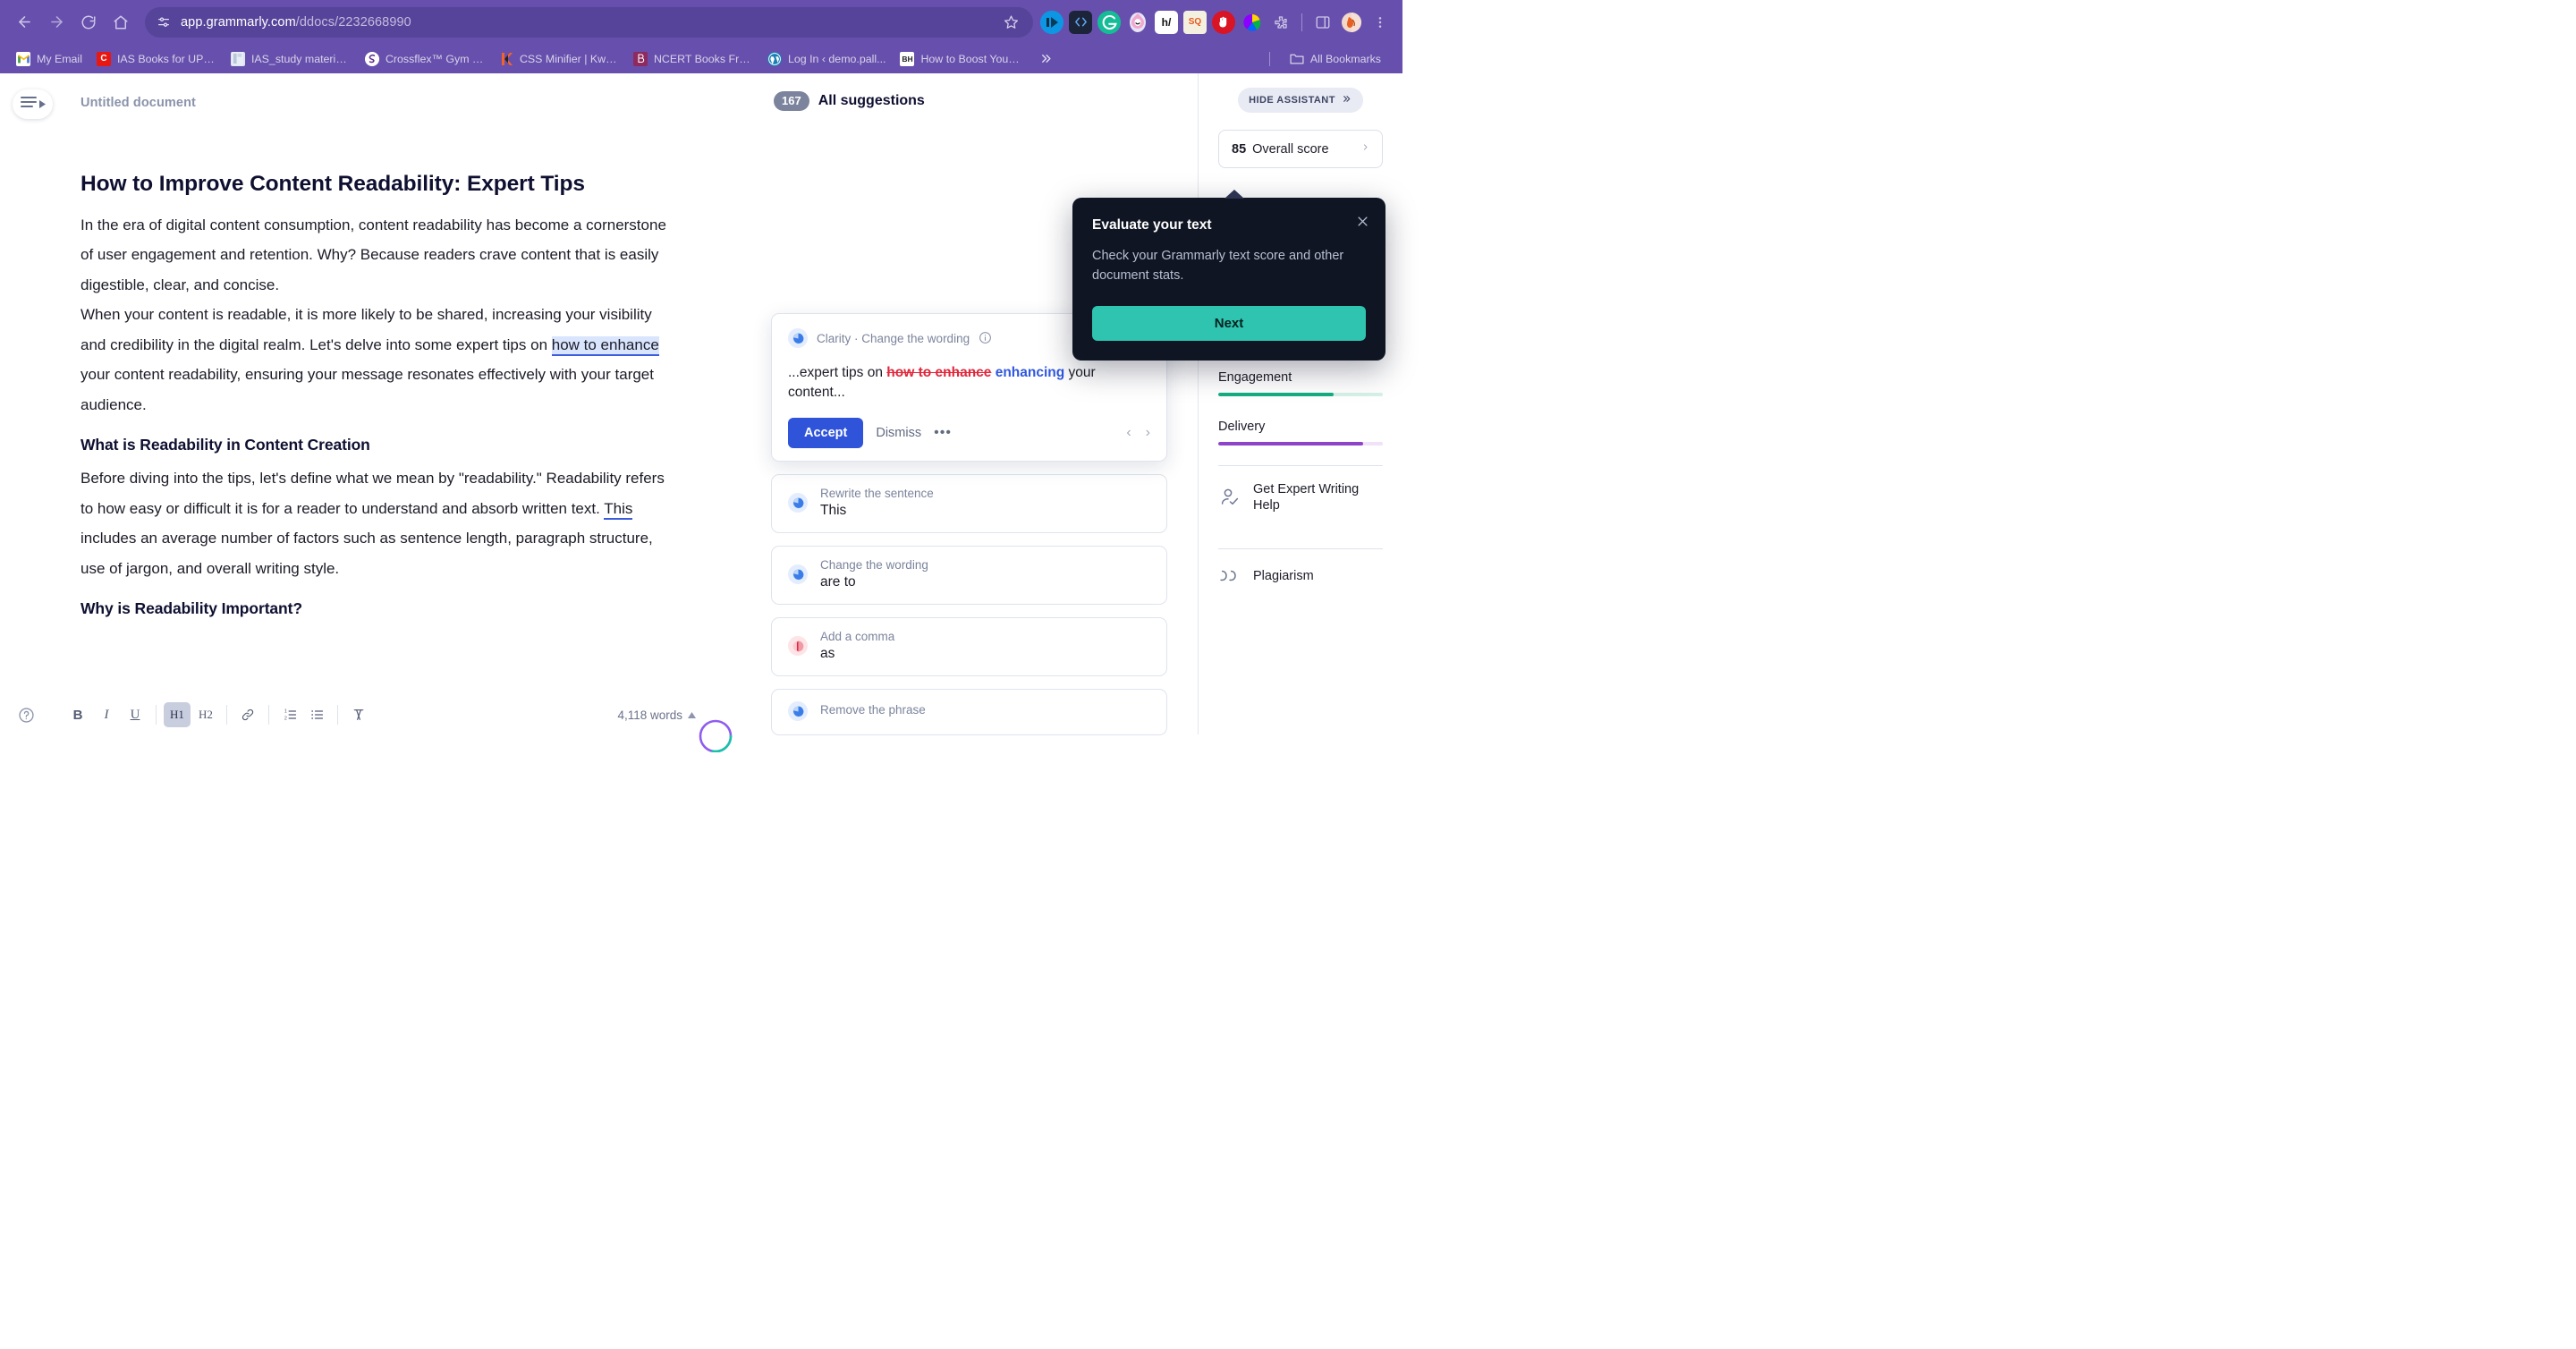 Image resolution: width=2576 pixels, height=1349 pixels. Describe the element at coordinates (121, 22) in the screenshot. I see `home-icon` at that location.